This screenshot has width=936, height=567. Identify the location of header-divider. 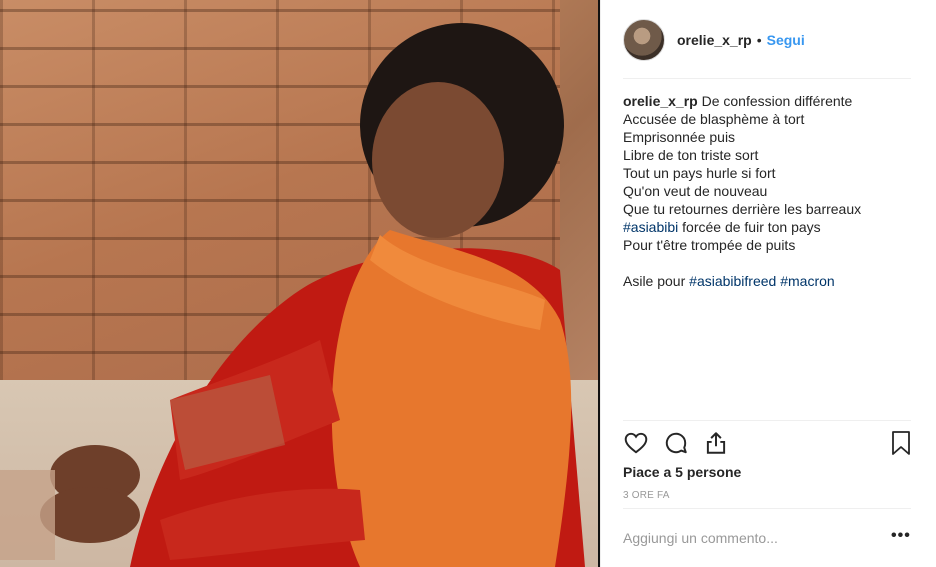
(767, 78).